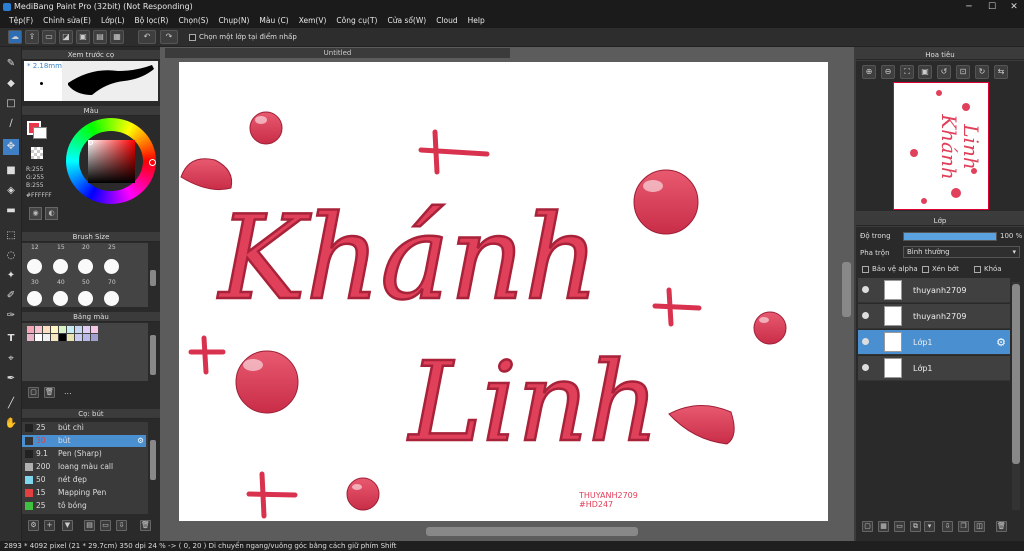  I want to click on menu-snap: Chụp(N), so click(233, 21).